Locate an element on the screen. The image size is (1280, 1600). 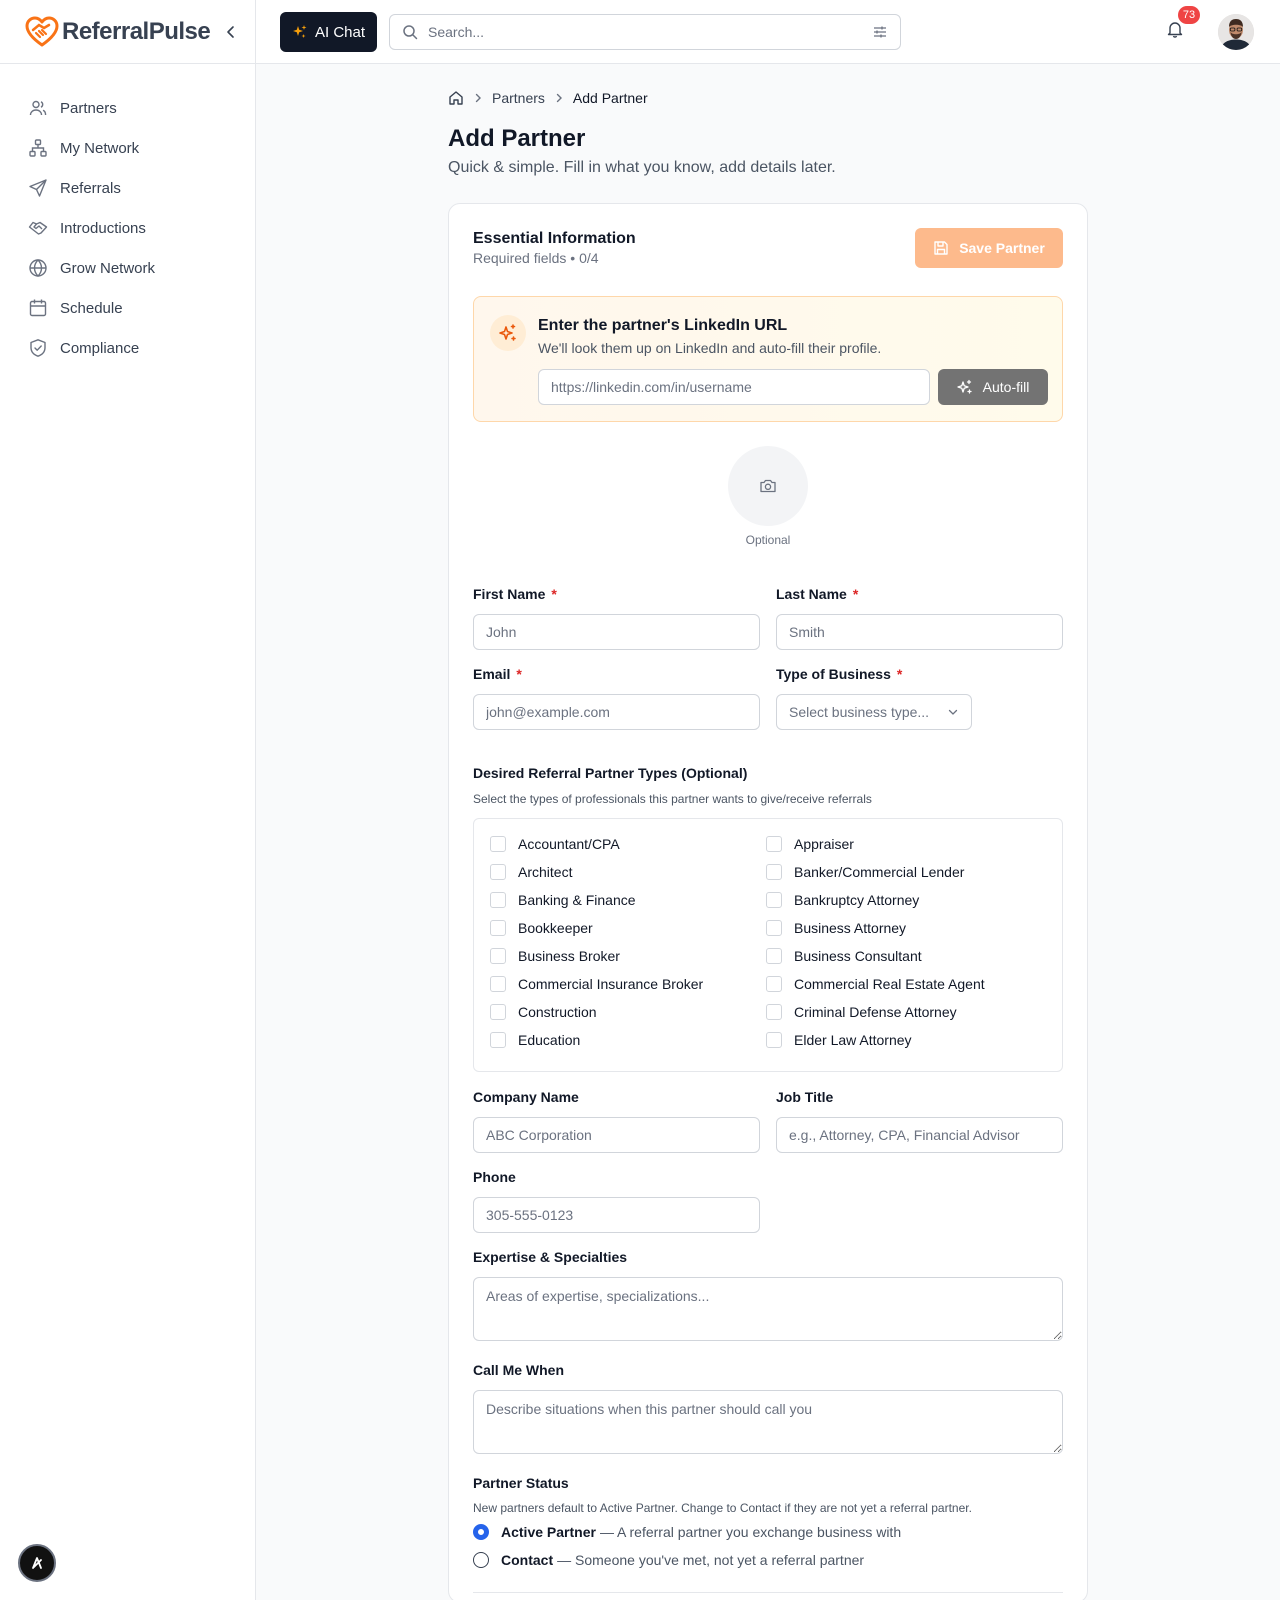
save-partner-button: Save Partner is located at coordinates (989, 248).